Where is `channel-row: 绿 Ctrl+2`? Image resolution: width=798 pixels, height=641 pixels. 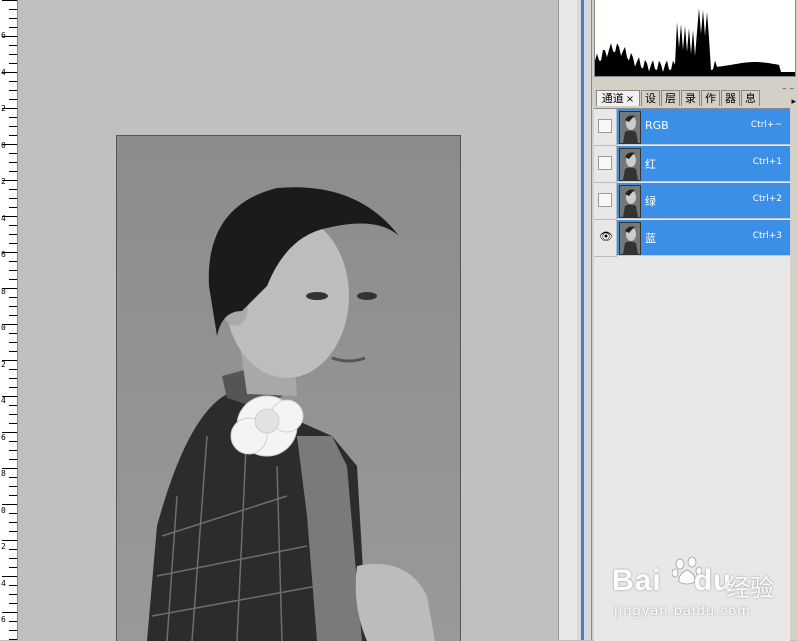
channel-row: 绿 Ctrl+2 is located at coordinates (692, 201).